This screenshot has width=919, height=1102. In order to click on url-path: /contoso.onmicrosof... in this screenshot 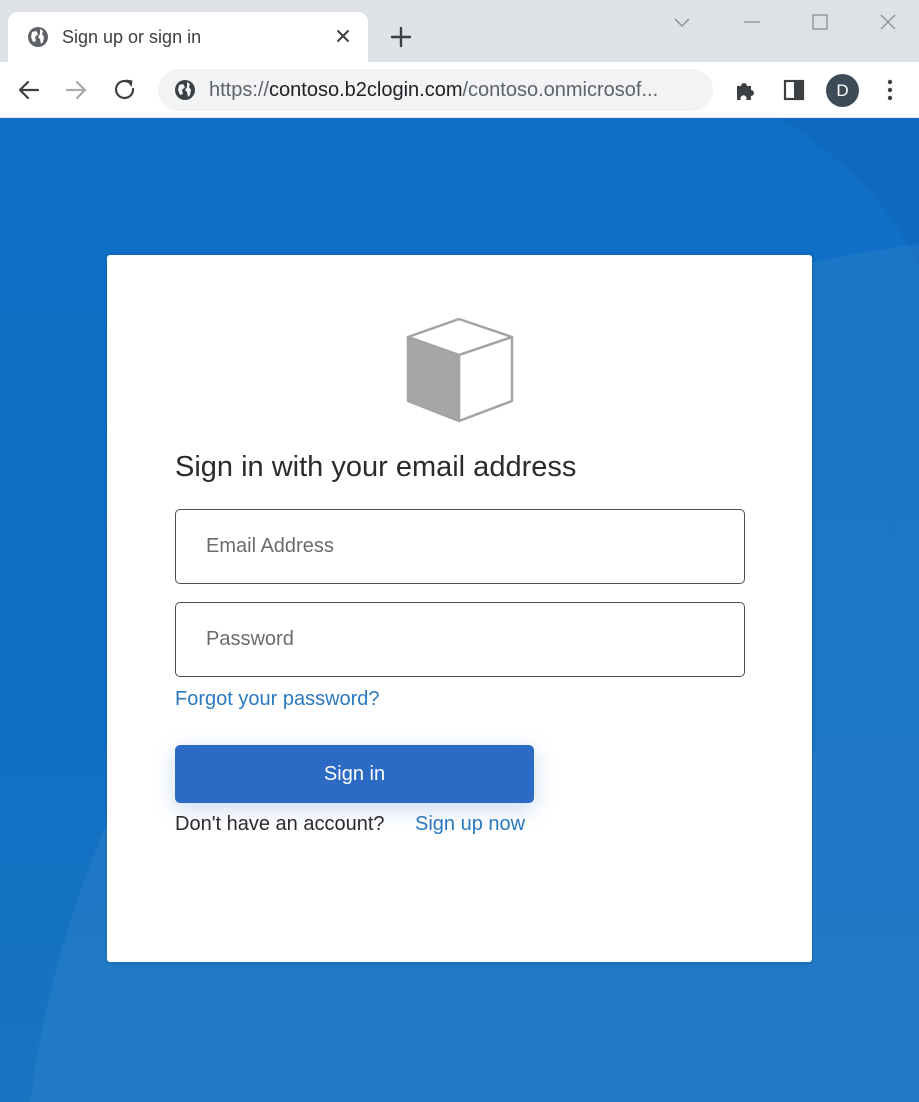, I will do `click(560, 90)`.